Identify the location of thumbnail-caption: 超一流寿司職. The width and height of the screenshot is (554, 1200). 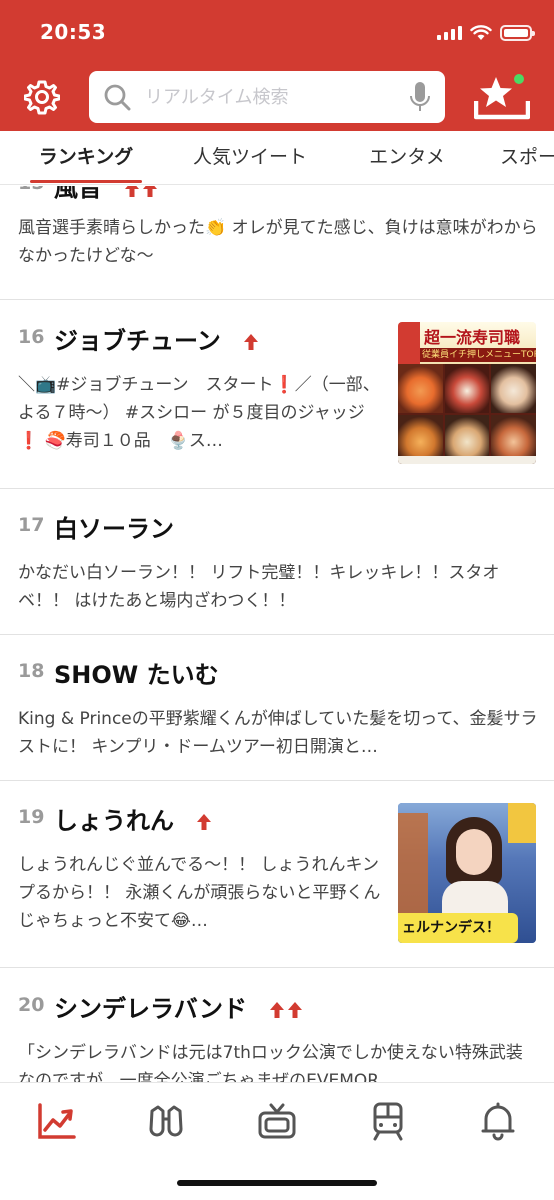
(472, 337).